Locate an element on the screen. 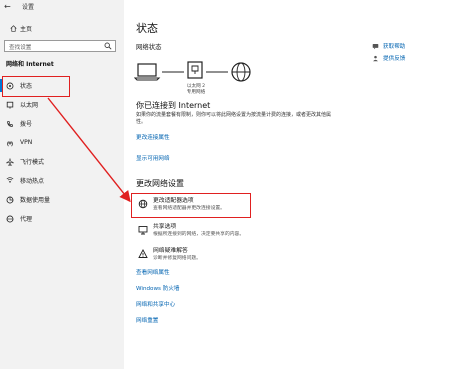  data-usage-icon is located at coordinates (10, 199).